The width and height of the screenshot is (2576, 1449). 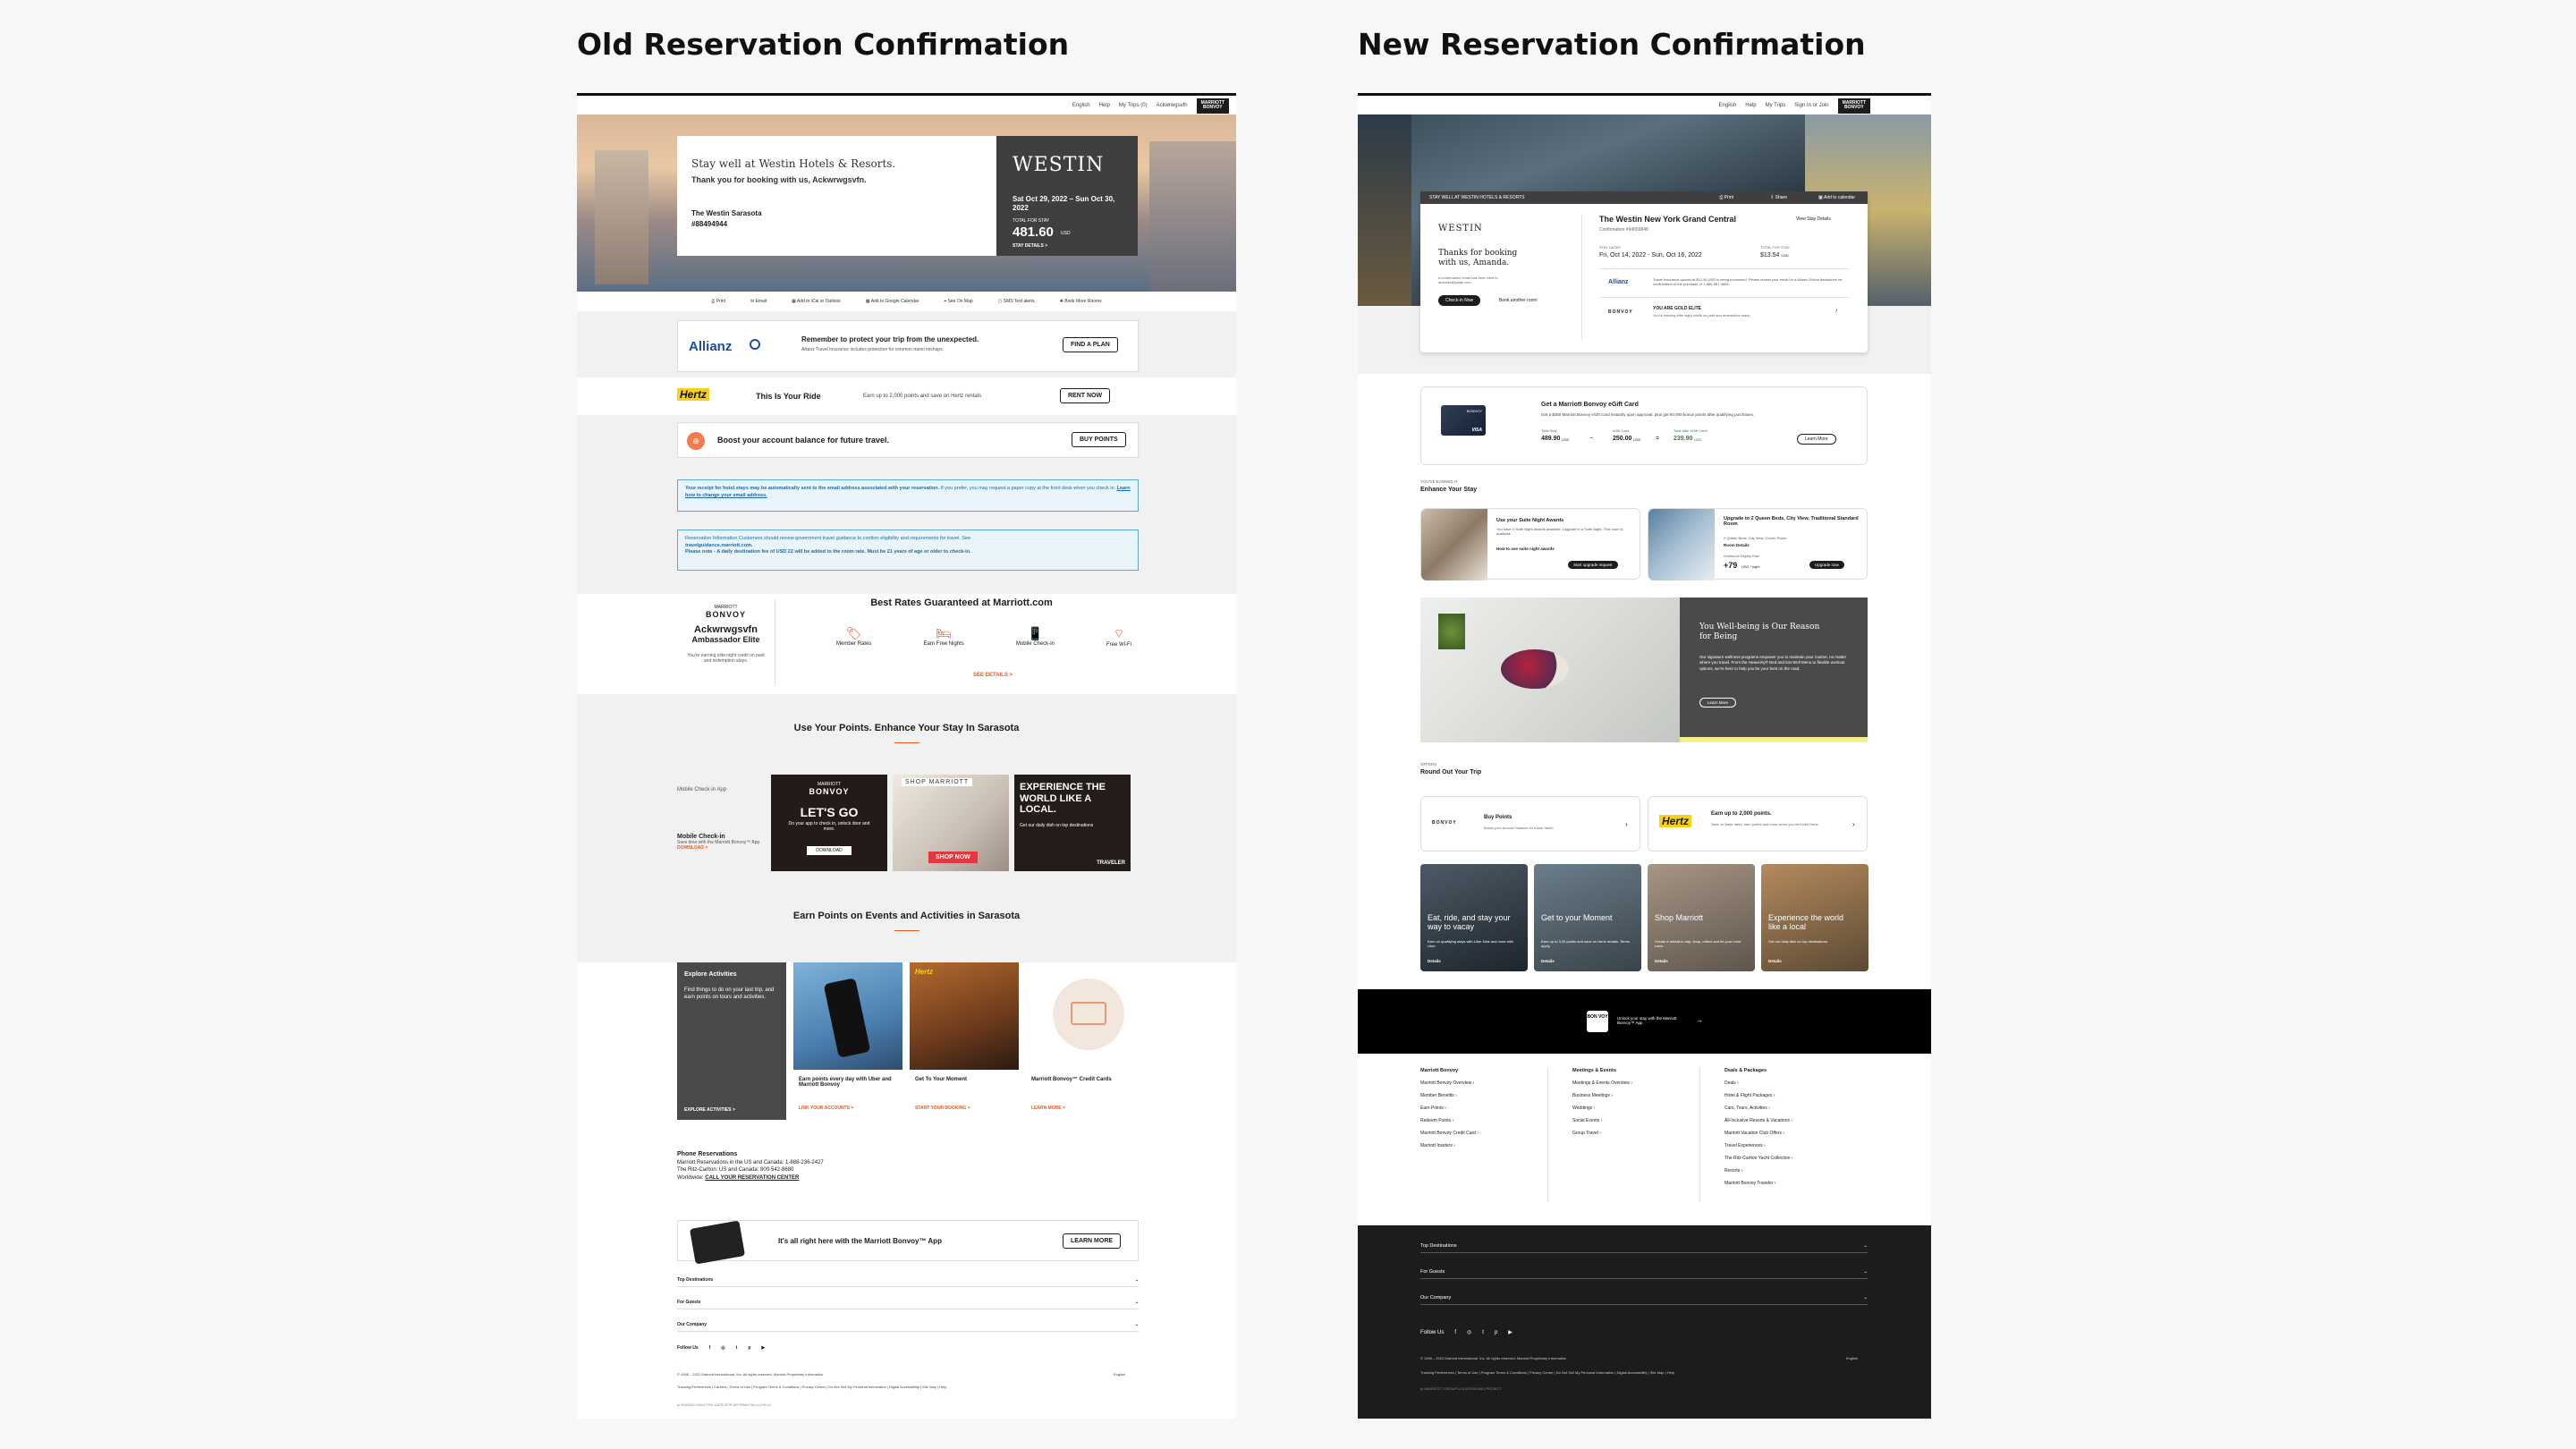 I want to click on google-calendar-action: ▦ Add to Google Calendar, so click(x=892, y=301).